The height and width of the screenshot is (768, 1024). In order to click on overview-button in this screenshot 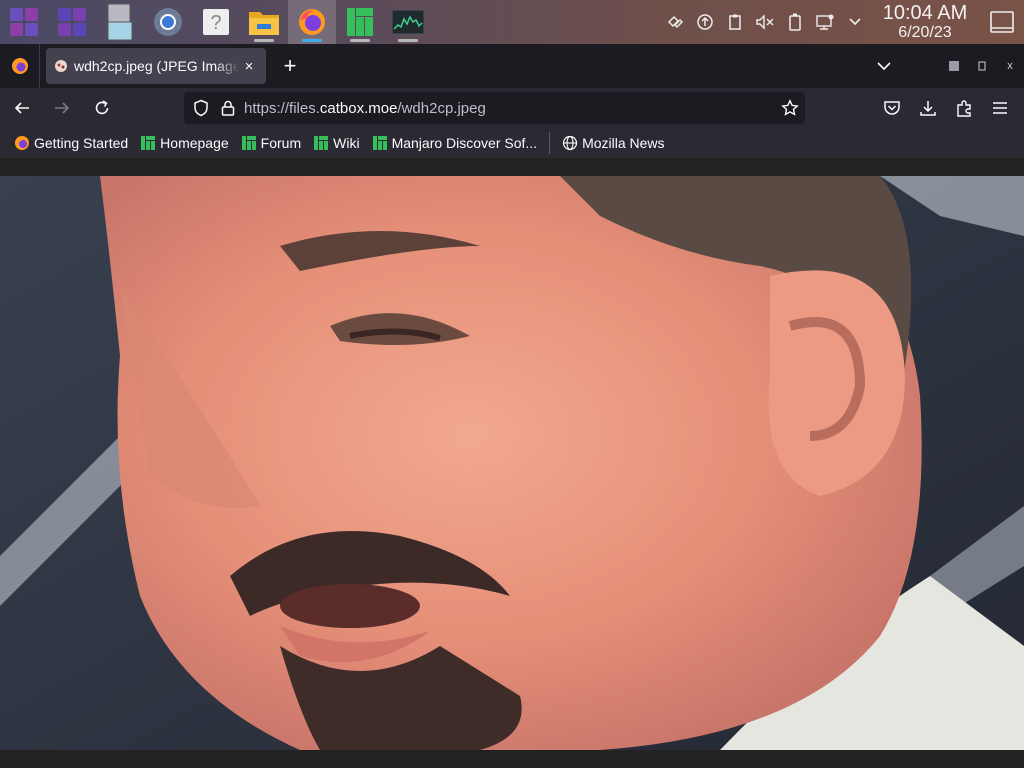, I will do `click(72, 22)`.